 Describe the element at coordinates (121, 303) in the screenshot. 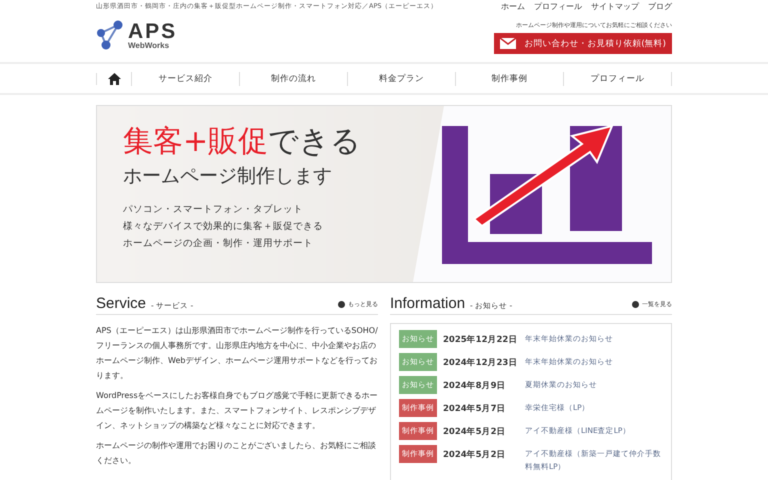

I see `section-title: Service` at that location.